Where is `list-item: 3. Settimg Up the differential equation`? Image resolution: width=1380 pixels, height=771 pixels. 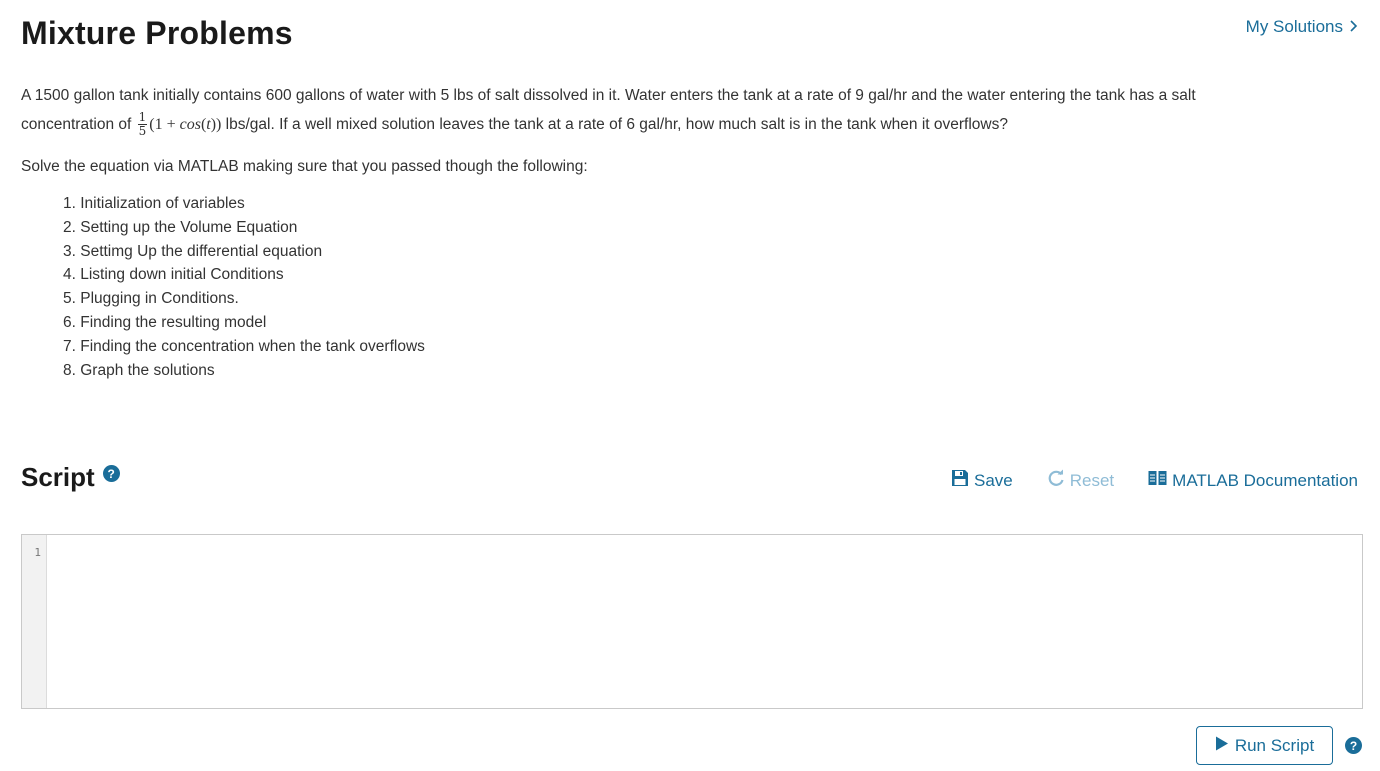 list-item: 3. Settimg Up the differential equation is located at coordinates (193, 251).